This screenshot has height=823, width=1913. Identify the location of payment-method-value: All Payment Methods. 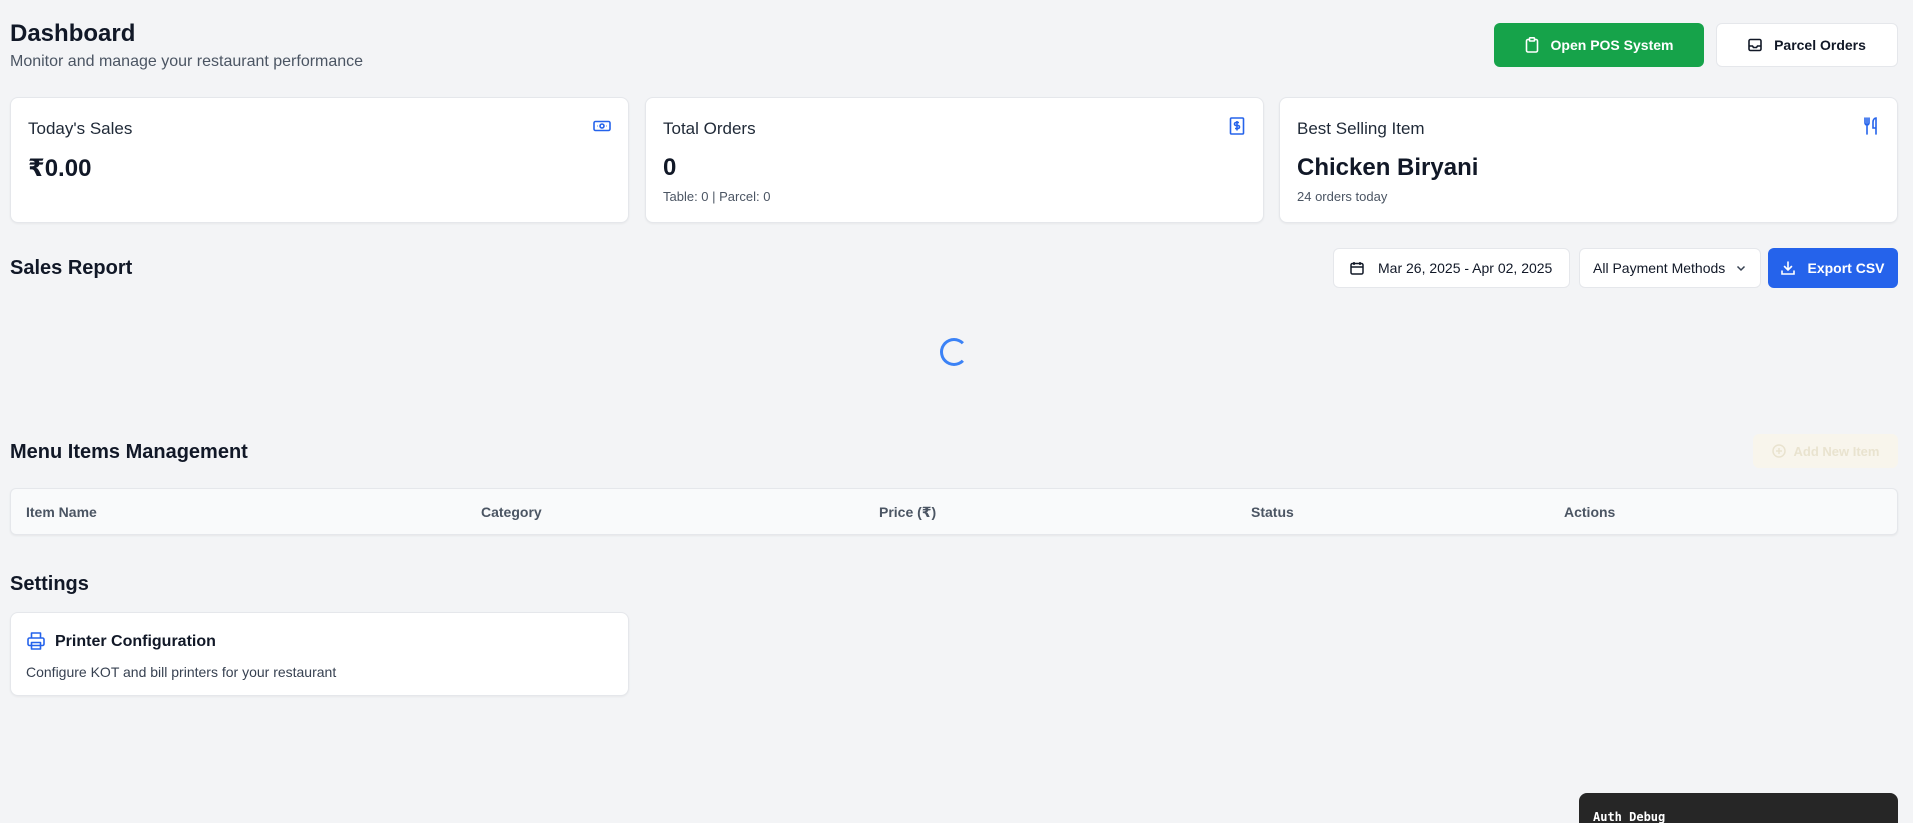
(1659, 268).